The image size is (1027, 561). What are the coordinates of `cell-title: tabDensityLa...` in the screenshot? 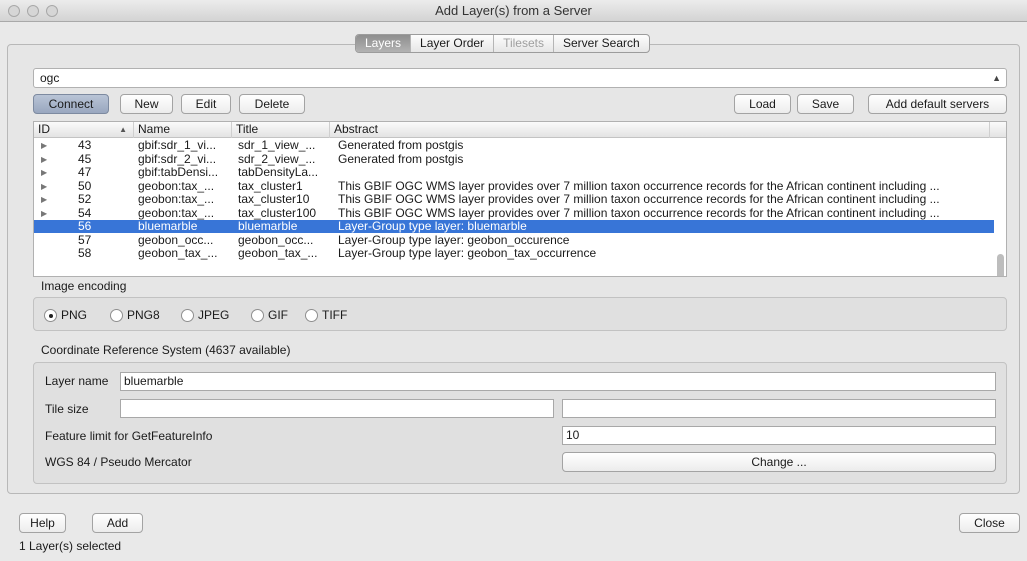 It's located at (278, 172).